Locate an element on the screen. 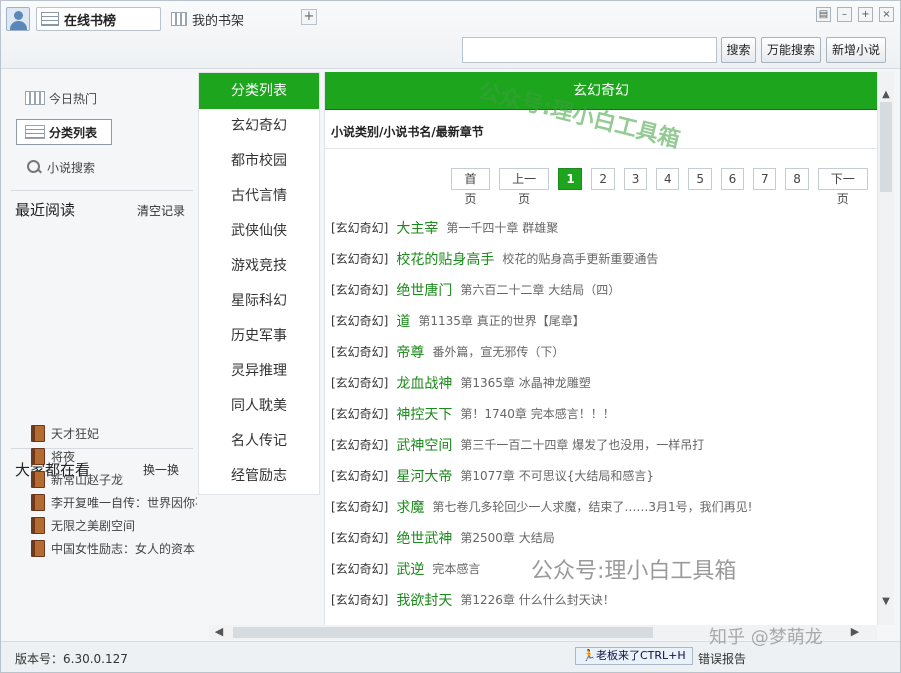  search-input is located at coordinates (589, 50).